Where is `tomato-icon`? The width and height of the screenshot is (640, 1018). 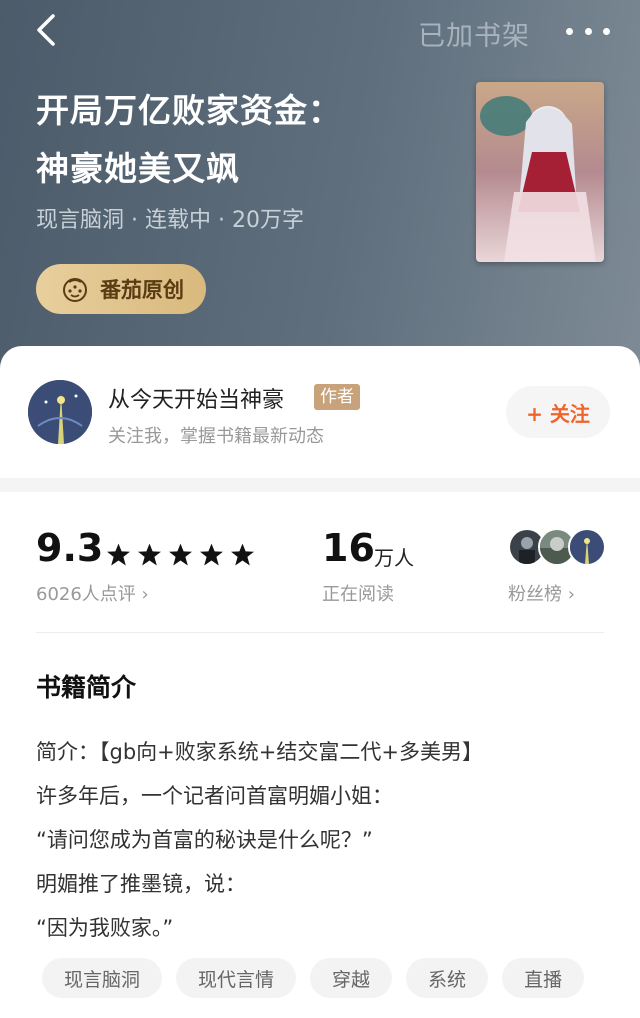
tomato-icon is located at coordinates (75, 290).